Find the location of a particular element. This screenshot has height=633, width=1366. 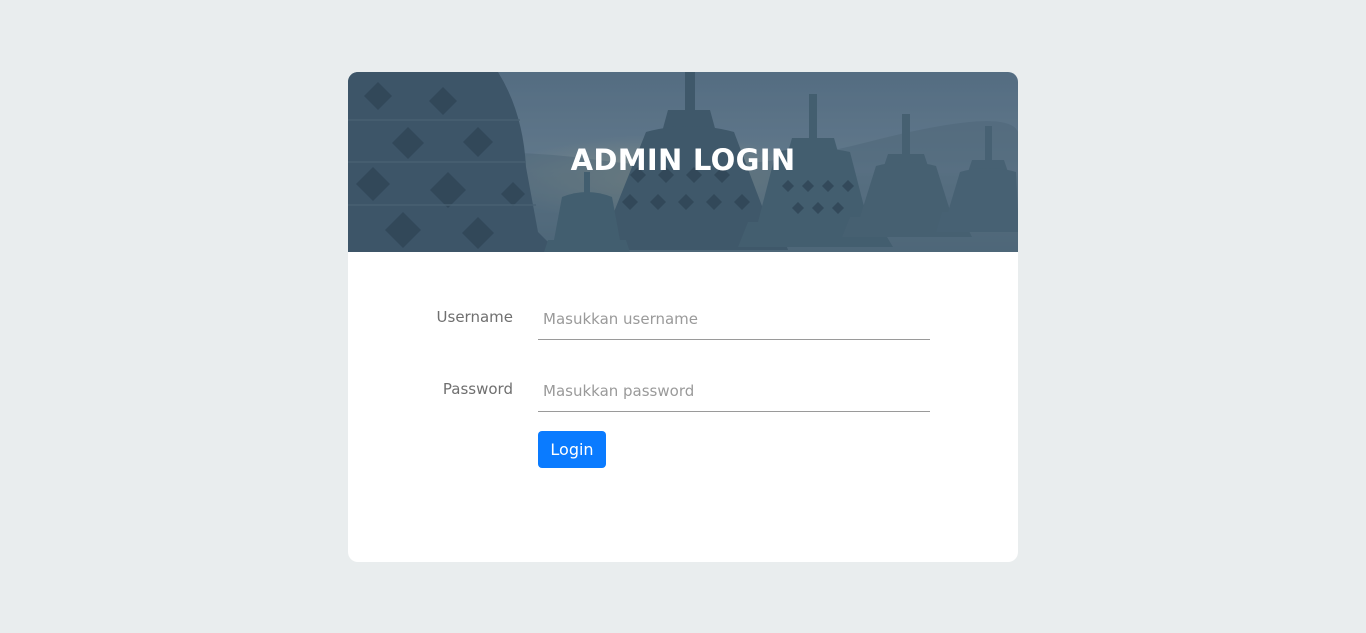

password-input is located at coordinates (734, 391).